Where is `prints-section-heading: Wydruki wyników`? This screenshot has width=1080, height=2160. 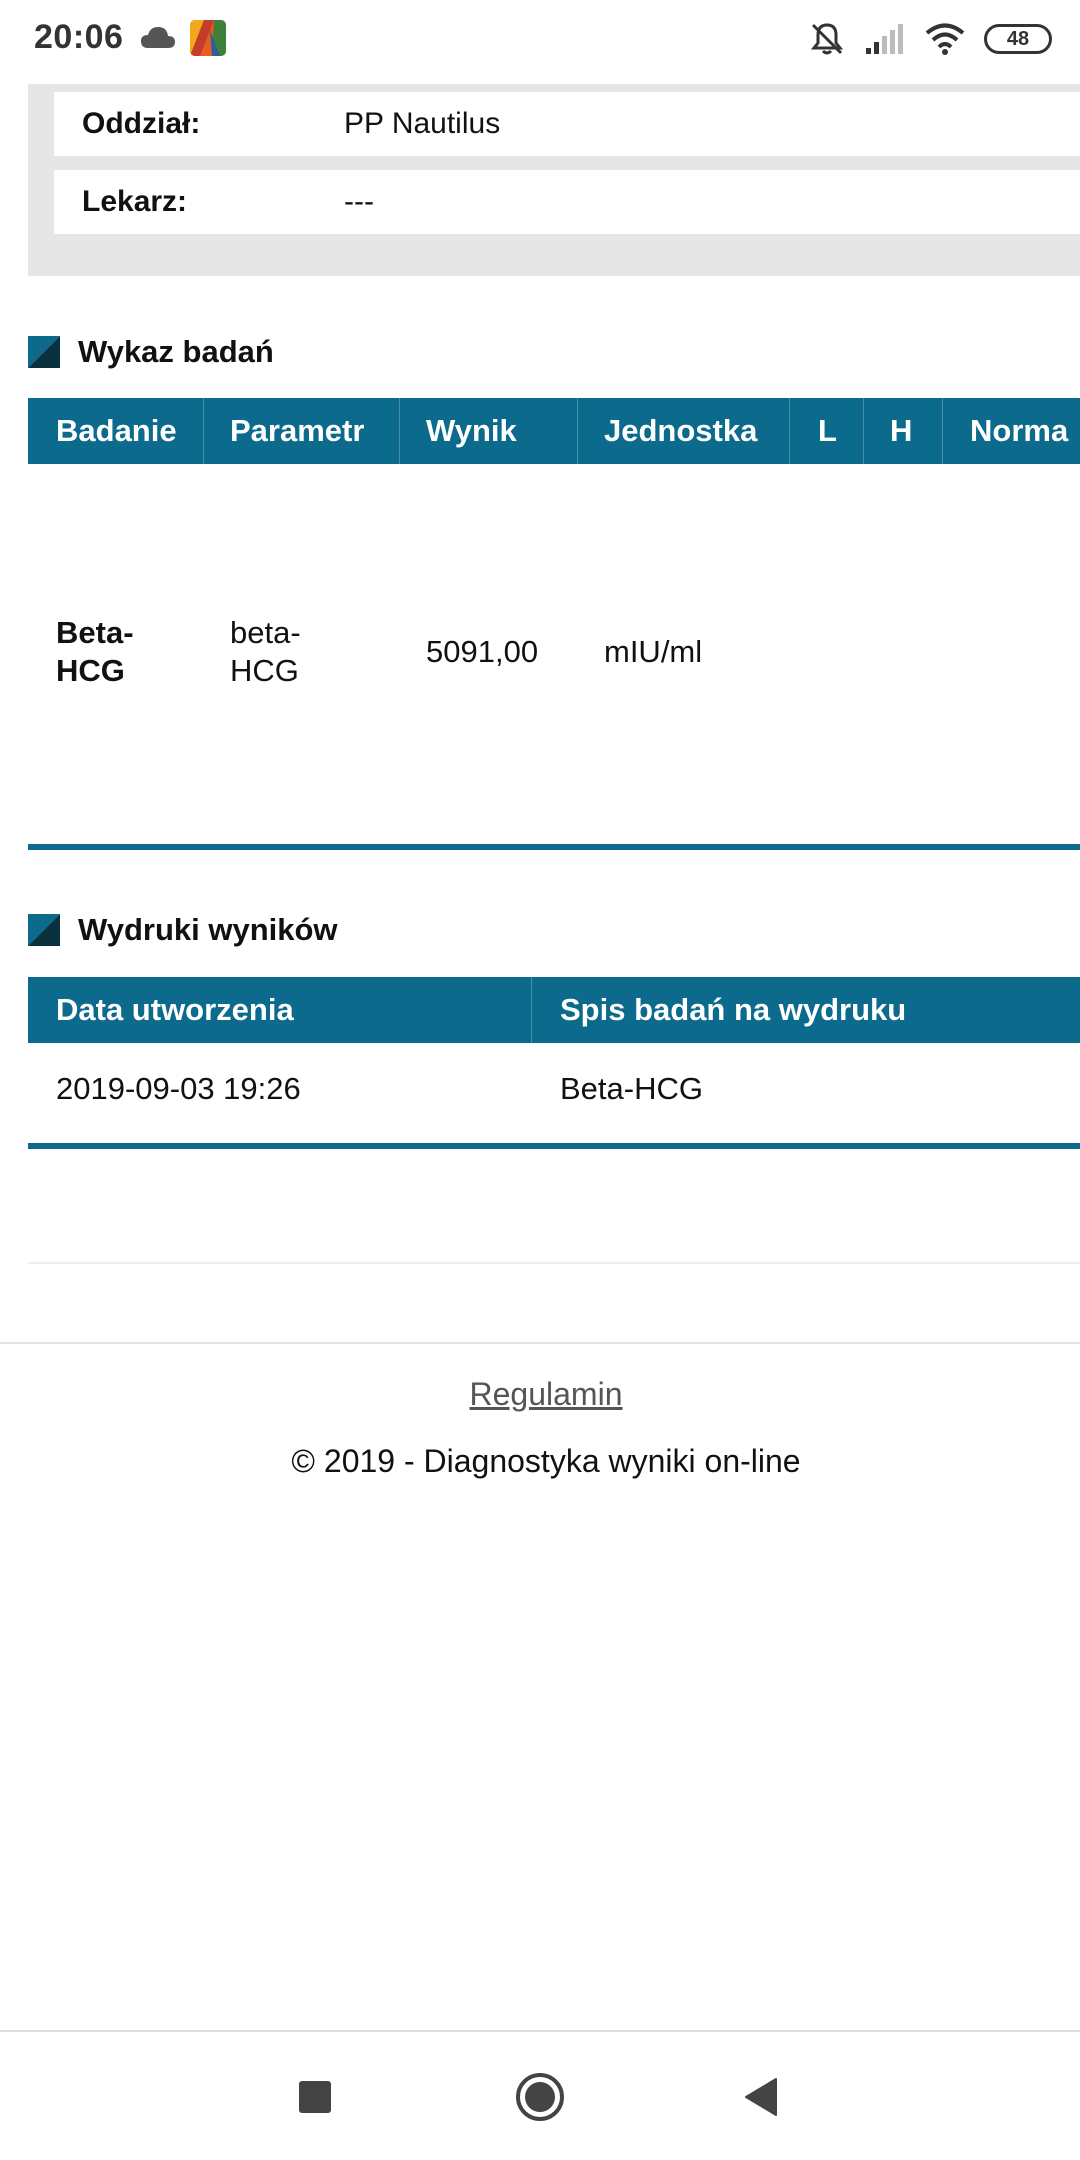
prints-section-heading: Wydruki wyników is located at coordinates (183, 930).